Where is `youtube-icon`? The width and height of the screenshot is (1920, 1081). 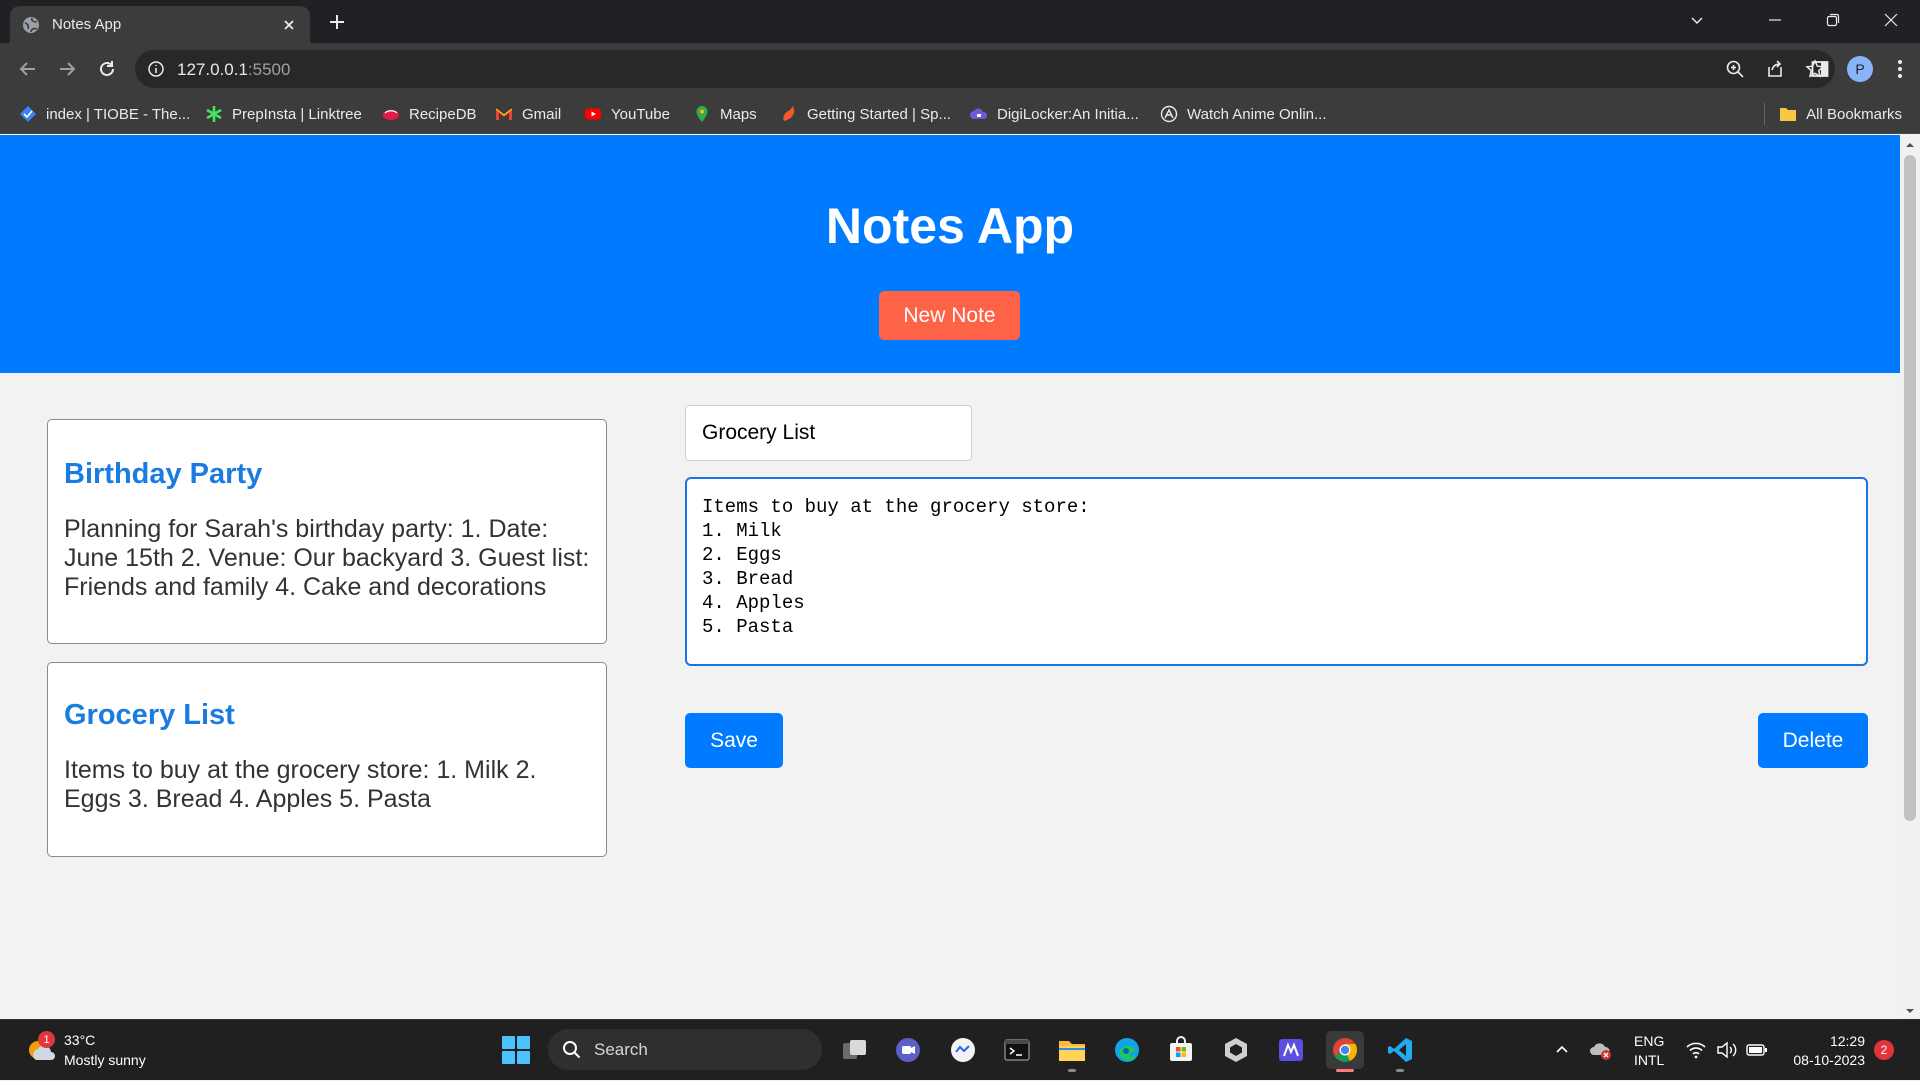
youtube-icon is located at coordinates (593, 114).